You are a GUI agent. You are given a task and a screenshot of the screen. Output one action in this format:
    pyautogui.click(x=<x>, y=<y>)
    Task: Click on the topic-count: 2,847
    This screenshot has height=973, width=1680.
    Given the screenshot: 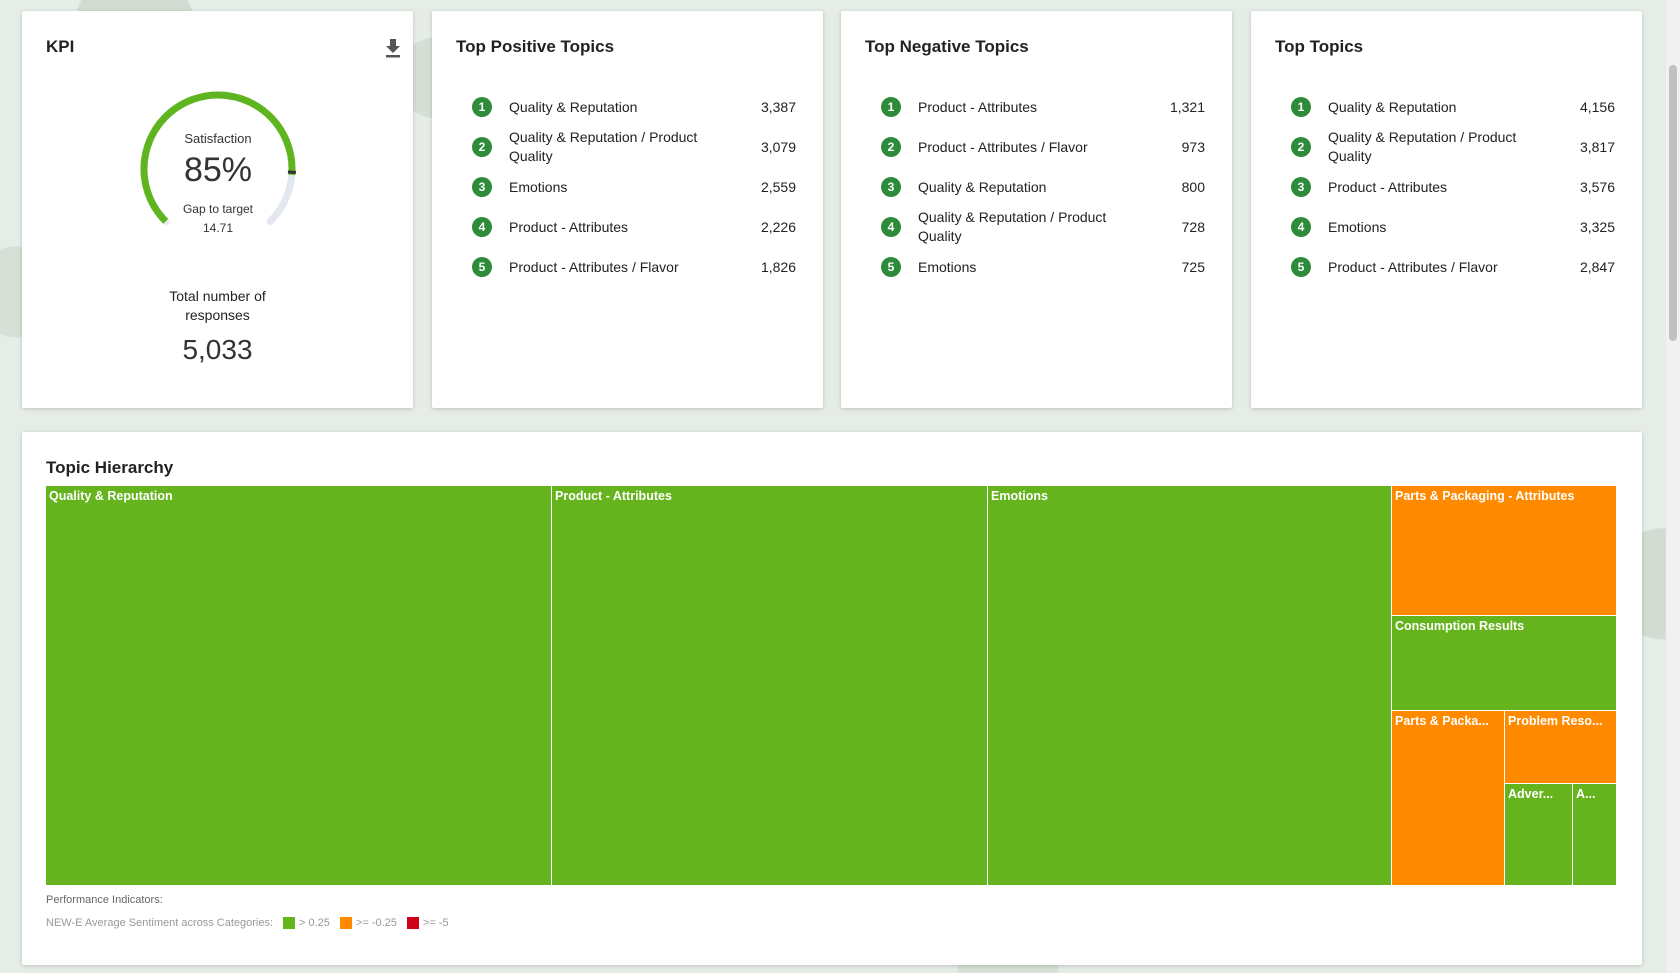 What is the action you would take?
    pyautogui.click(x=1597, y=267)
    